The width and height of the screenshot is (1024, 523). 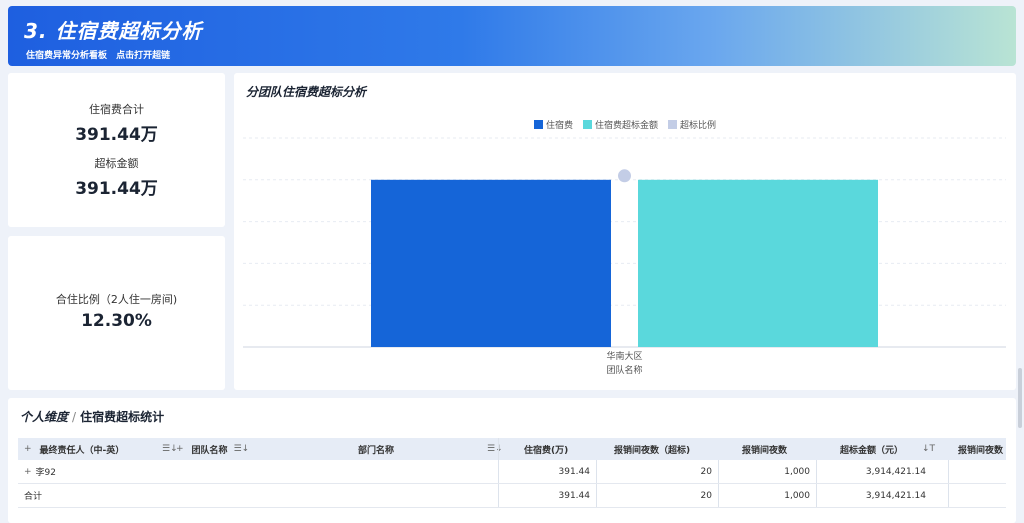 What do you see at coordinates (116, 135) in the screenshot?
I see `kpi-total-value: 391.44万` at bounding box center [116, 135].